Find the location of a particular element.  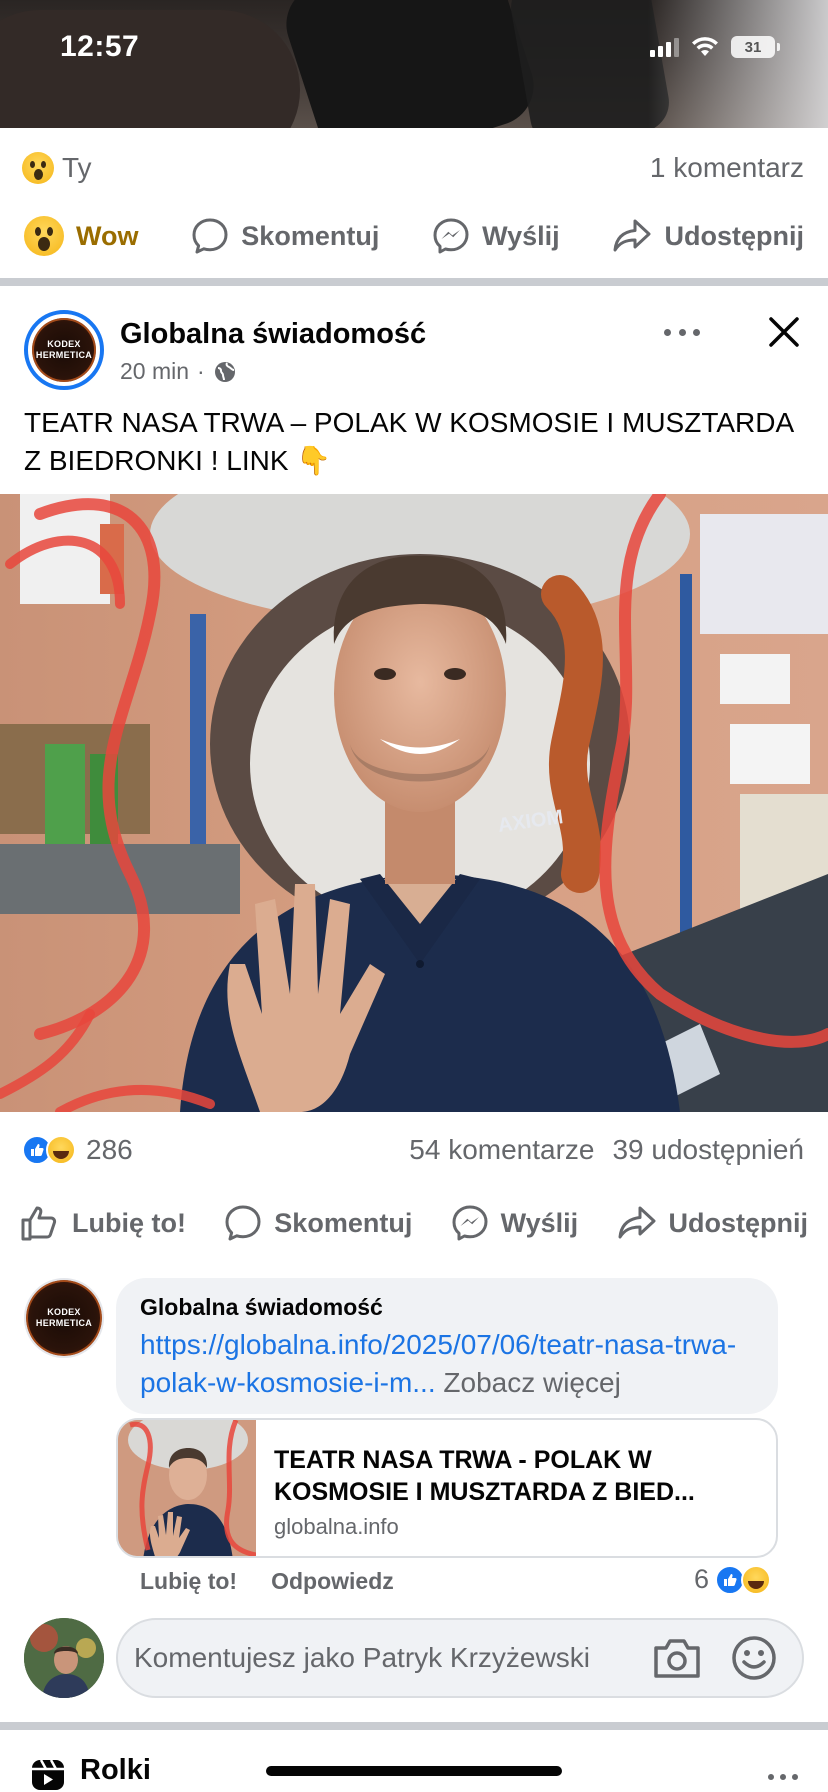

comment-reaction-count: 6 is located at coordinates (702, 1579).